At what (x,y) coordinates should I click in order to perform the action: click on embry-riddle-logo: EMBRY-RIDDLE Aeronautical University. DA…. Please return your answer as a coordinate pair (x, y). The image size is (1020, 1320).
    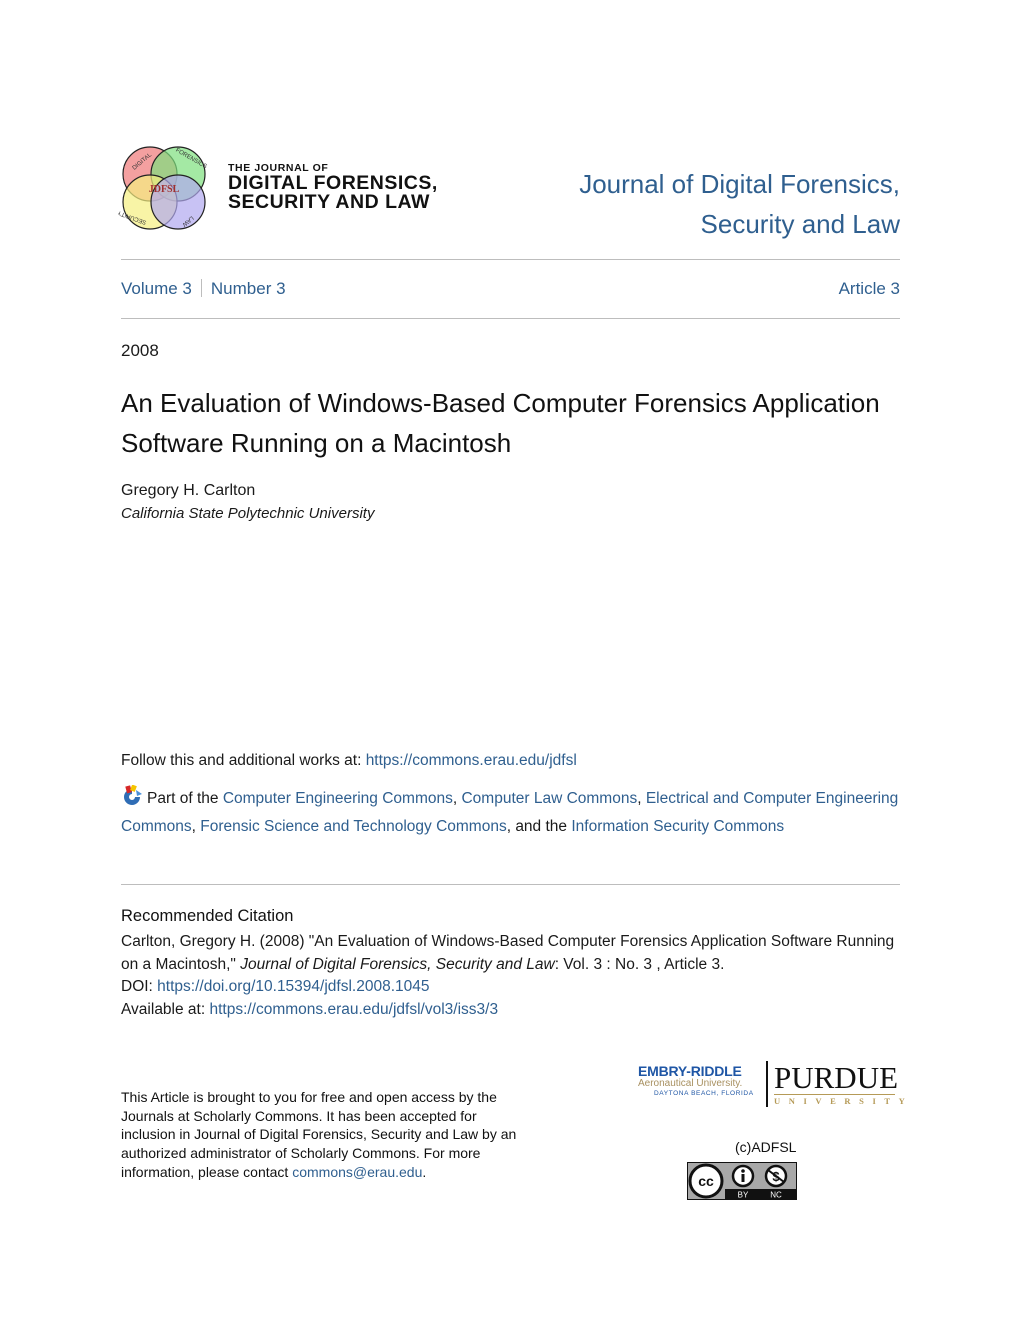
    Looking at the image, I should click on (696, 1080).